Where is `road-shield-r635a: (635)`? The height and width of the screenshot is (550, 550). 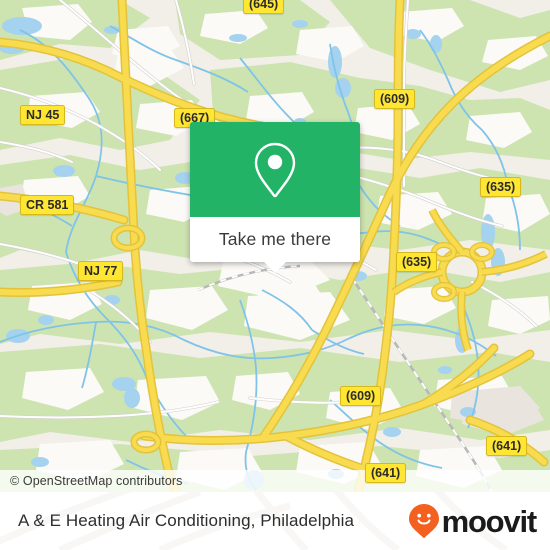 road-shield-r635a: (635) is located at coordinates (501, 187).